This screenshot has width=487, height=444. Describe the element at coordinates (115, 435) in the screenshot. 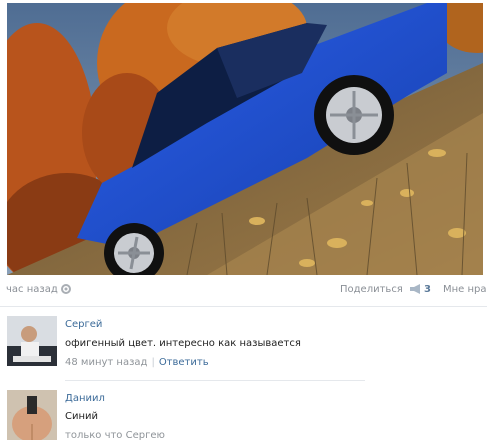

I see `comment-time: только что Сергею` at that location.